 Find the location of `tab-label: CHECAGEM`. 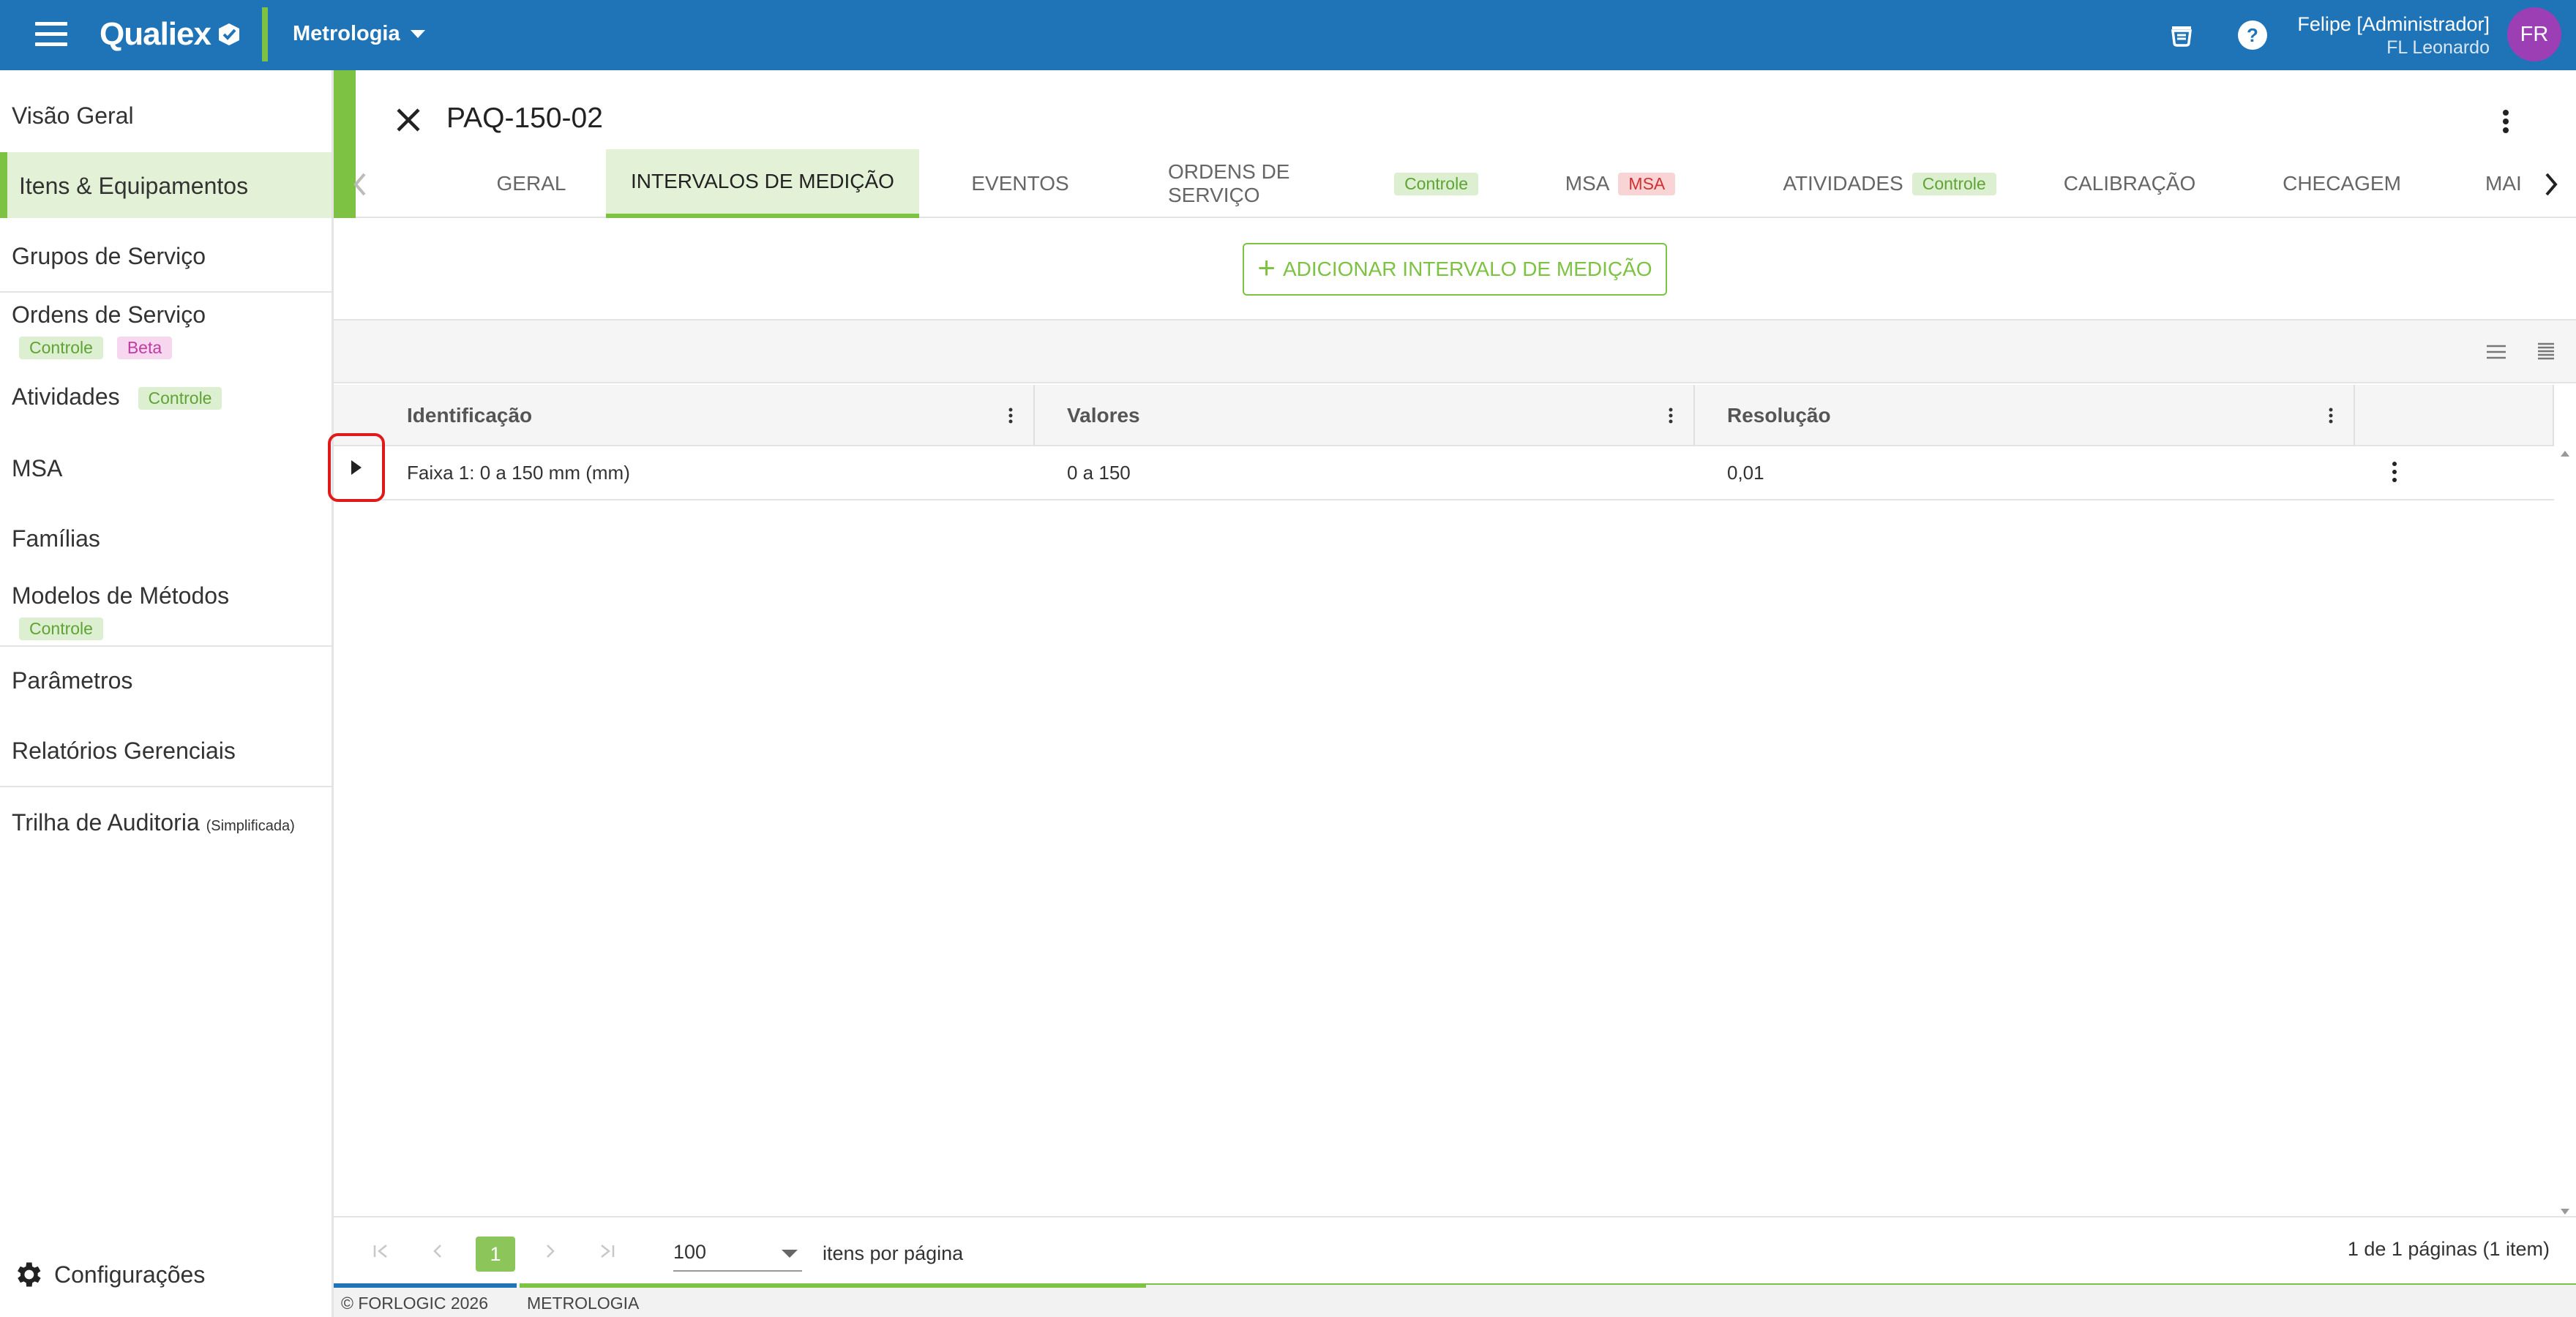

tab-label: CHECAGEM is located at coordinates (2342, 183).